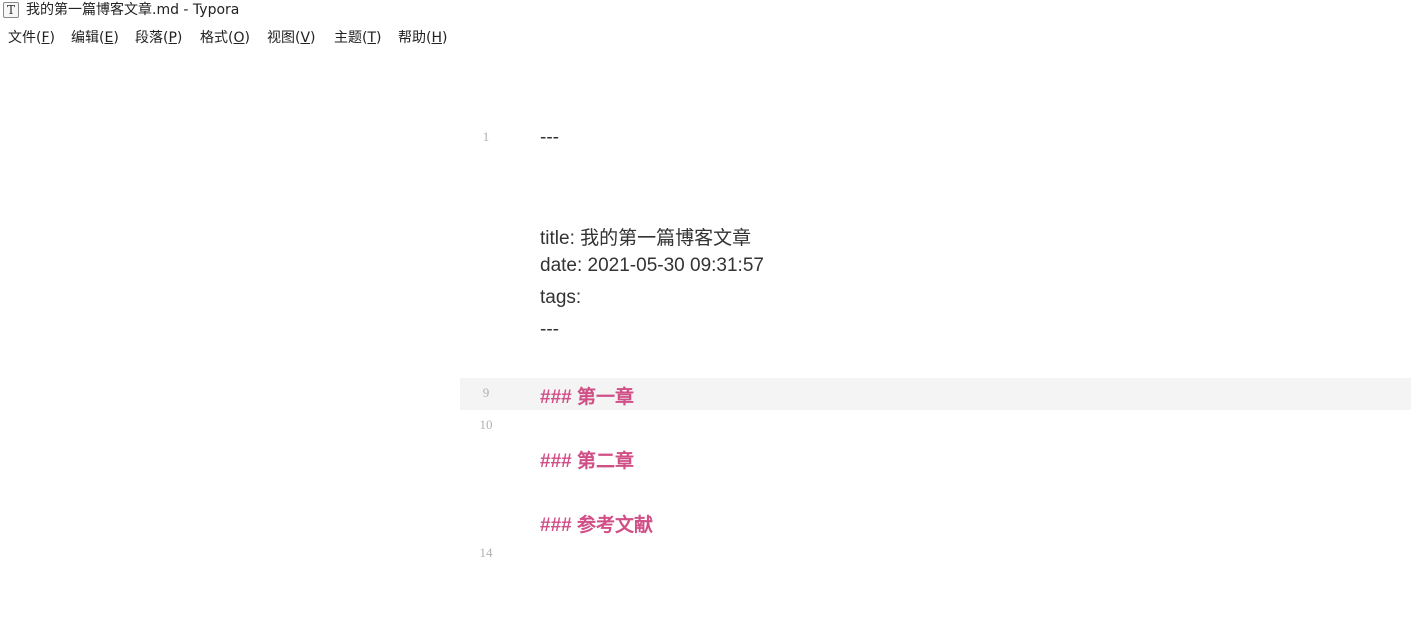  What do you see at coordinates (645, 236) in the screenshot?
I see `front-matter-title: title: 我的第一篇博客文章` at bounding box center [645, 236].